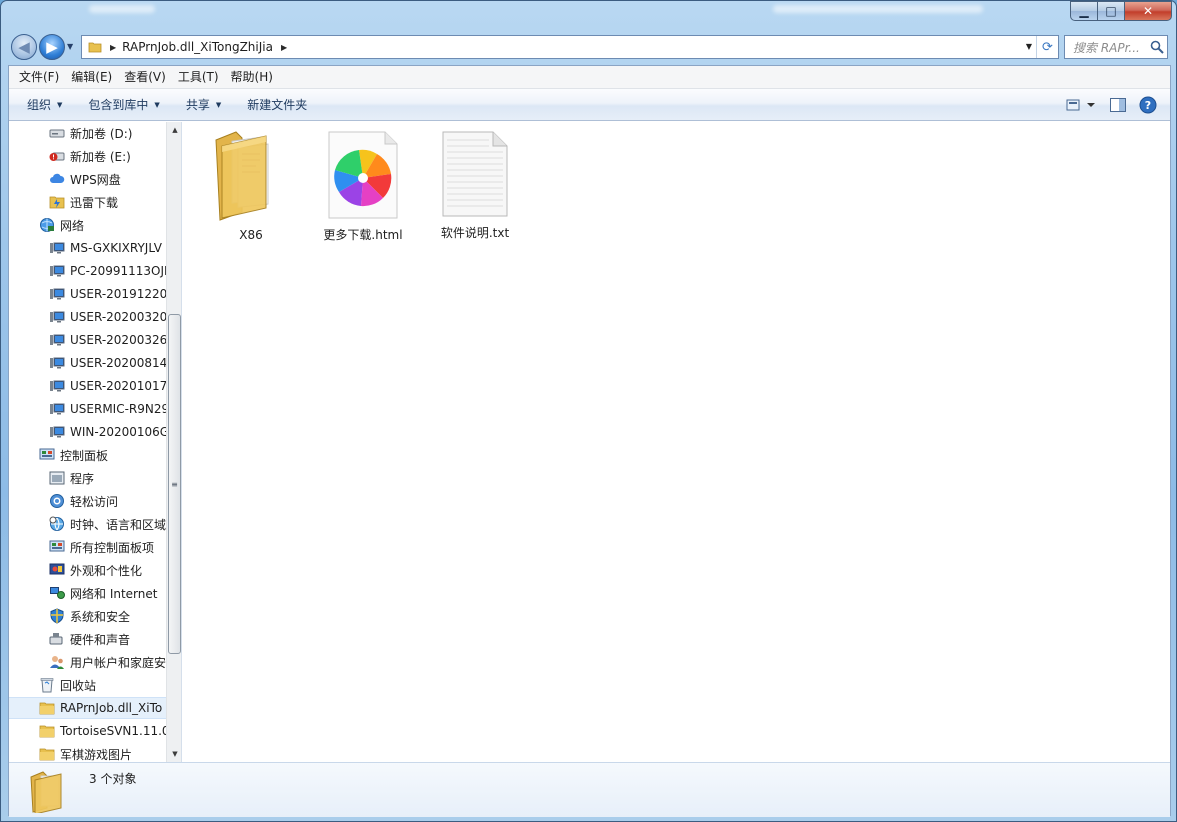 This screenshot has height=822, width=1177. I want to click on nav-item: USER-20191220I, so click(87, 294).